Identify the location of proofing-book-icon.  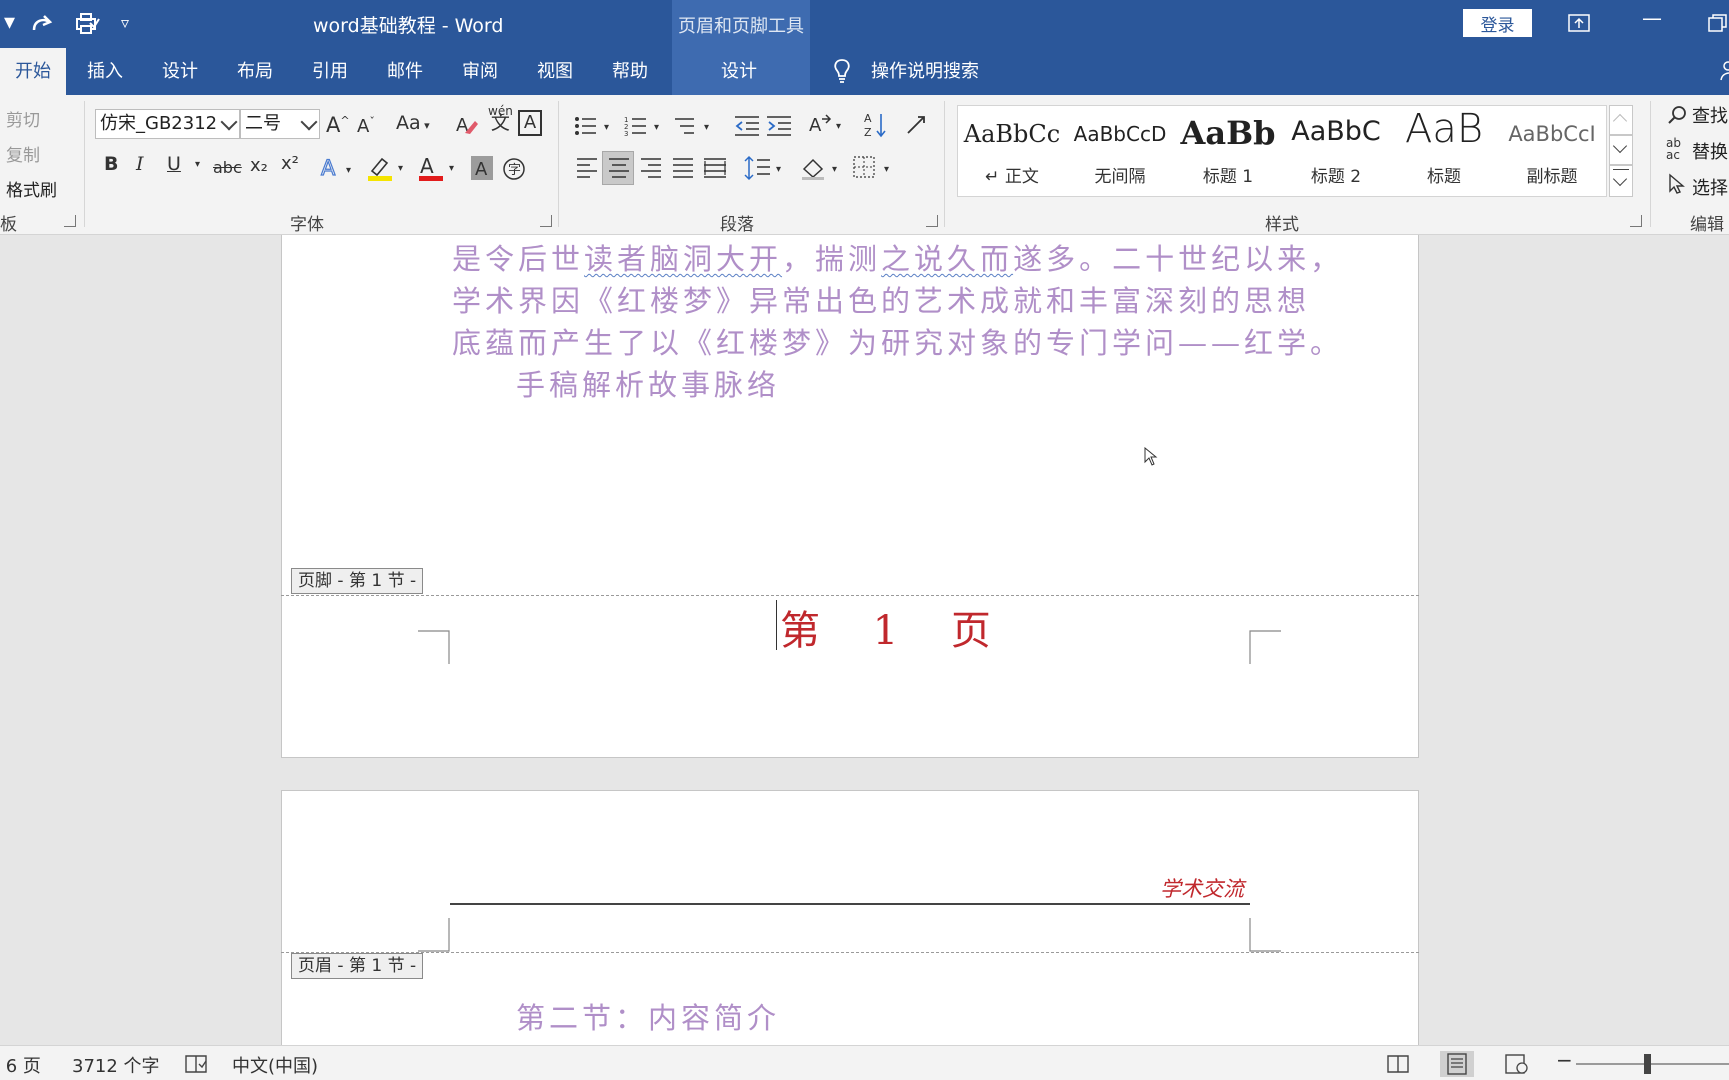
(196, 1064).